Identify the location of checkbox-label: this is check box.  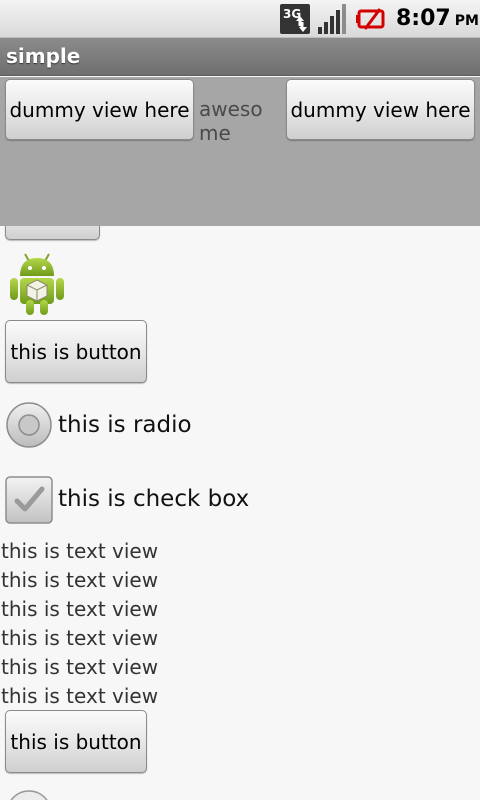
(154, 499).